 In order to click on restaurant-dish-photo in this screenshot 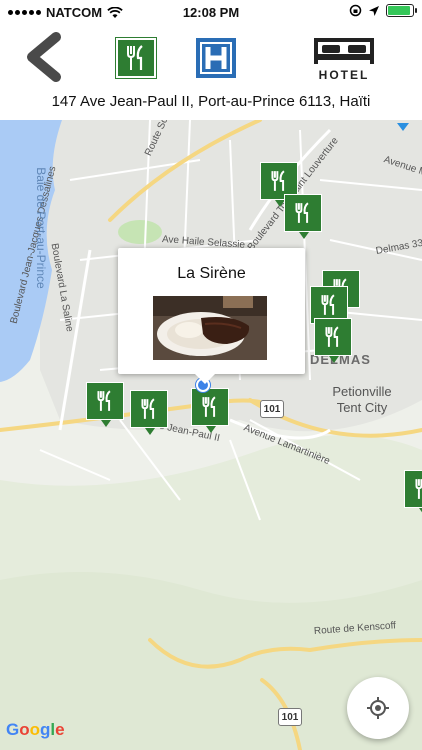, I will do `click(210, 328)`.